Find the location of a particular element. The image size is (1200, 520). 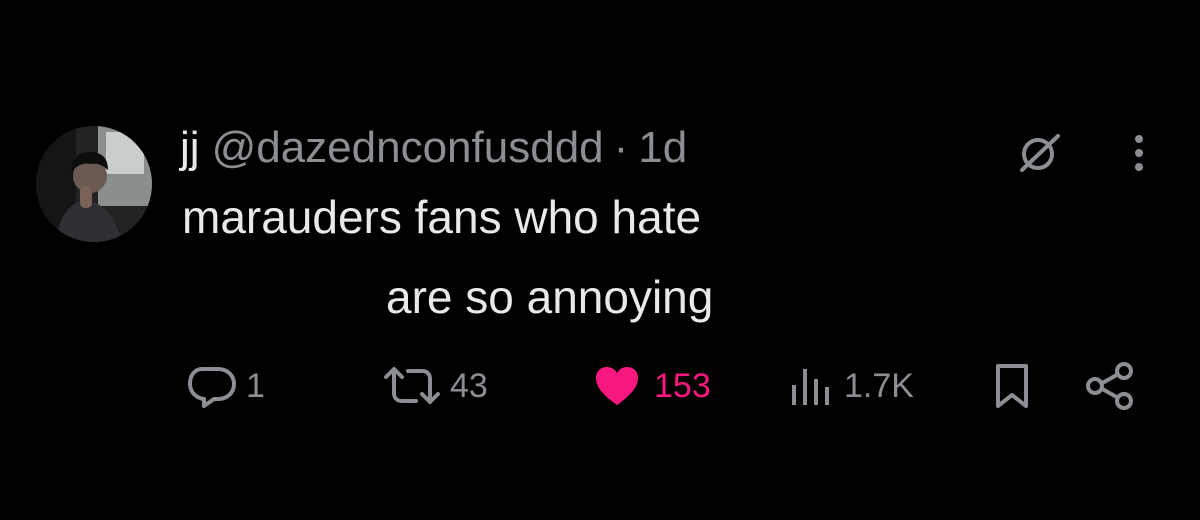

grok-icon is located at coordinates (1039, 153).